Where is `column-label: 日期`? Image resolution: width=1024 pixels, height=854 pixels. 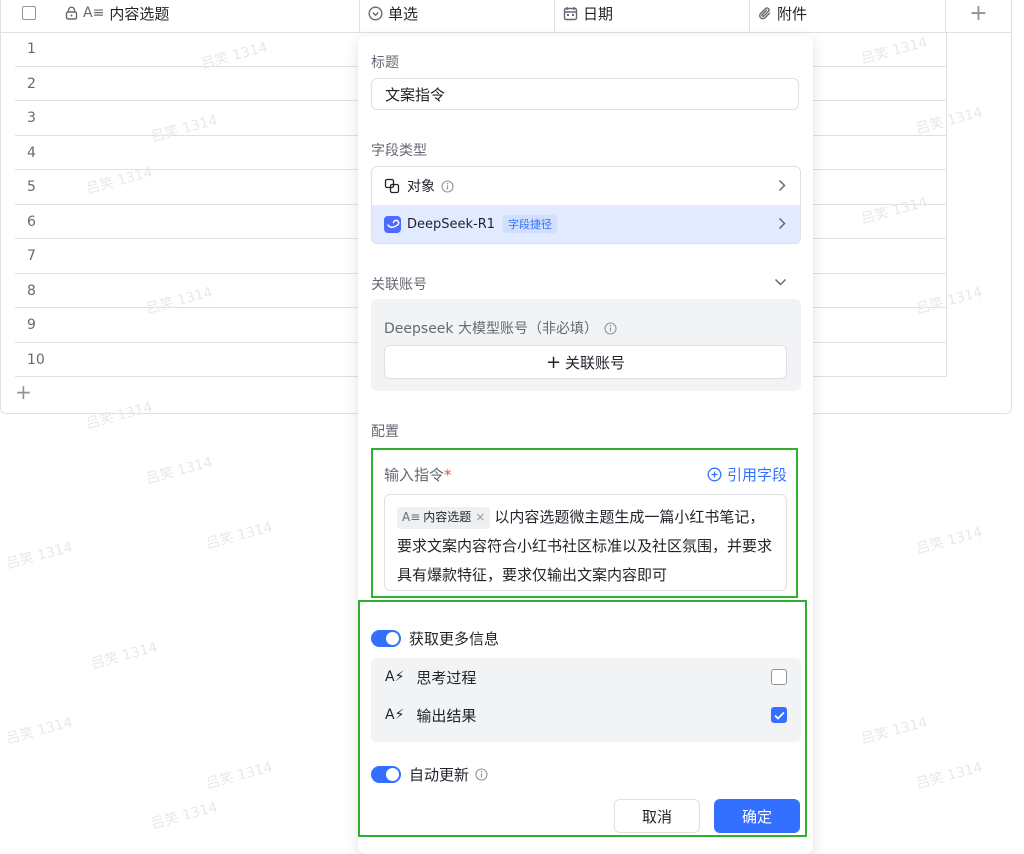
column-label: 日期 is located at coordinates (598, 13).